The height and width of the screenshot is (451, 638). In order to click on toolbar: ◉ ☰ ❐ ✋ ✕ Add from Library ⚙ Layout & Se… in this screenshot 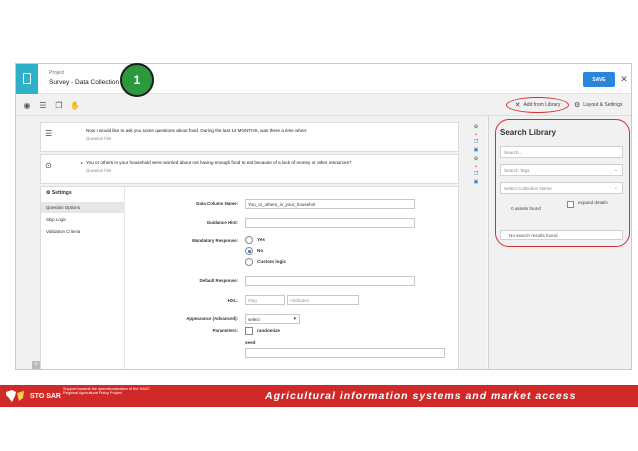, I will do `click(323, 105)`.